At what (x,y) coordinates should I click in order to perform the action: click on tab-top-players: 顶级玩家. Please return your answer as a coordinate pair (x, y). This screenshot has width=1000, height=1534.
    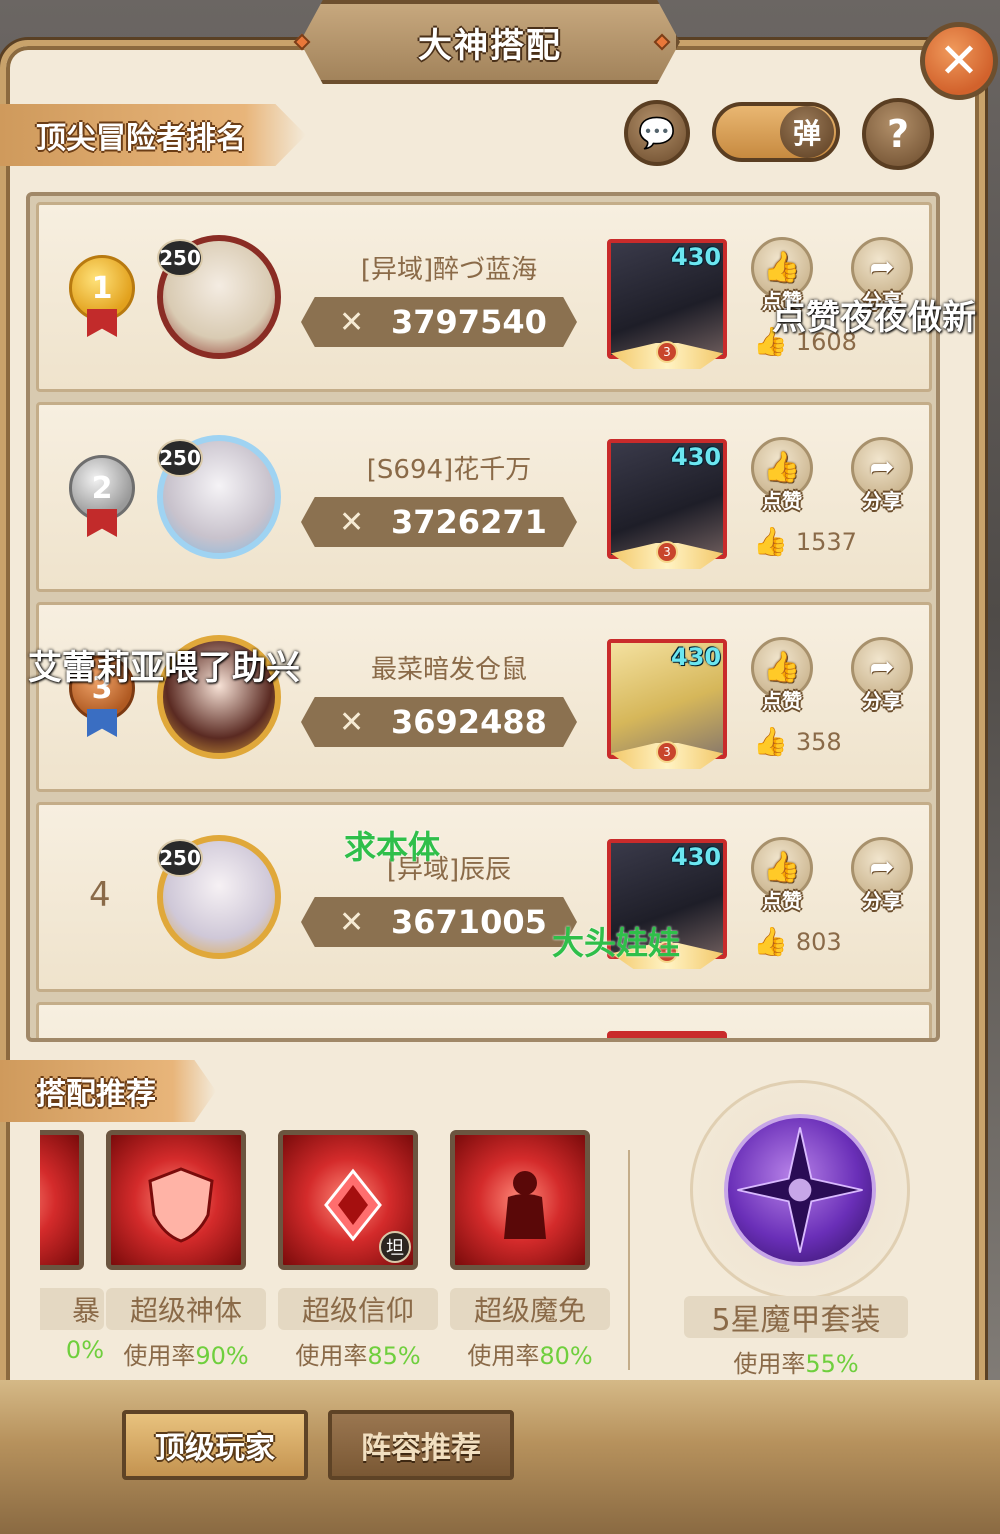
    Looking at the image, I should click on (215, 1445).